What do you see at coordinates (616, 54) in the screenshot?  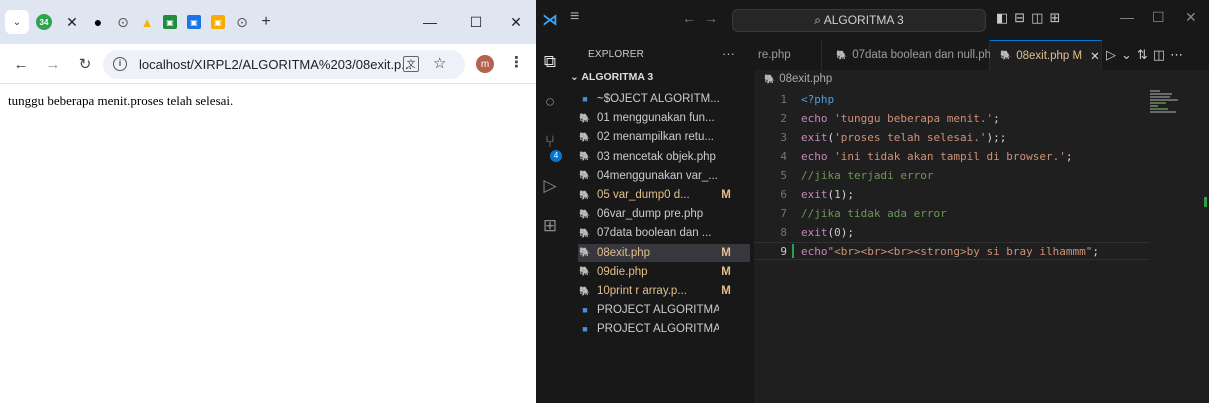 I see `explorer-title: EXPLORER` at bounding box center [616, 54].